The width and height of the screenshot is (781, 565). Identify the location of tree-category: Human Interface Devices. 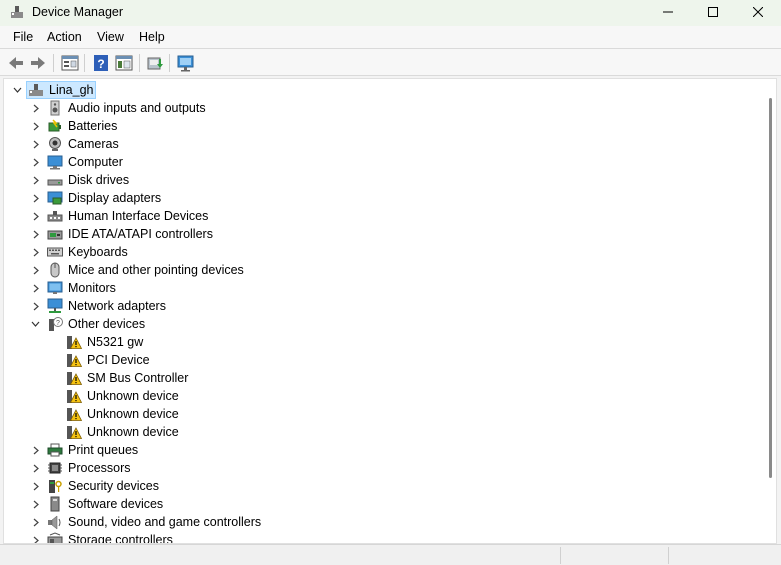
(384, 216).